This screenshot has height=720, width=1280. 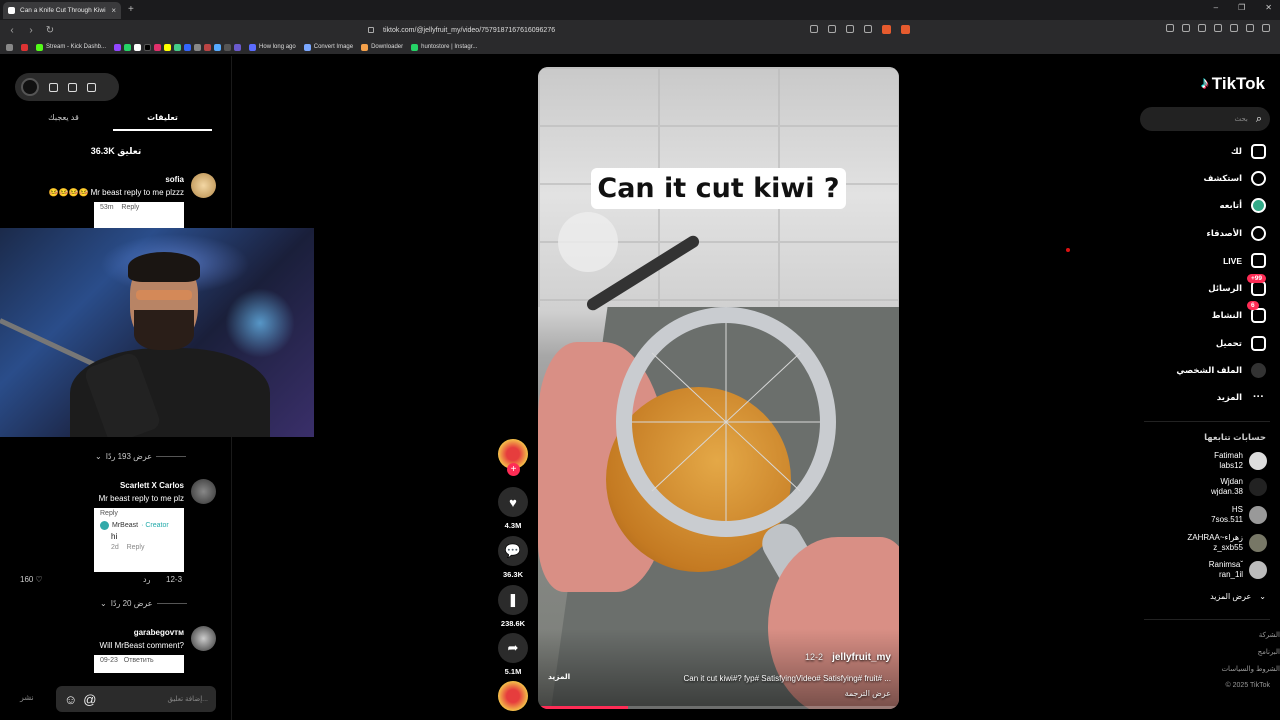 I want to click on vpn-icon, so click(x=1250, y=28).